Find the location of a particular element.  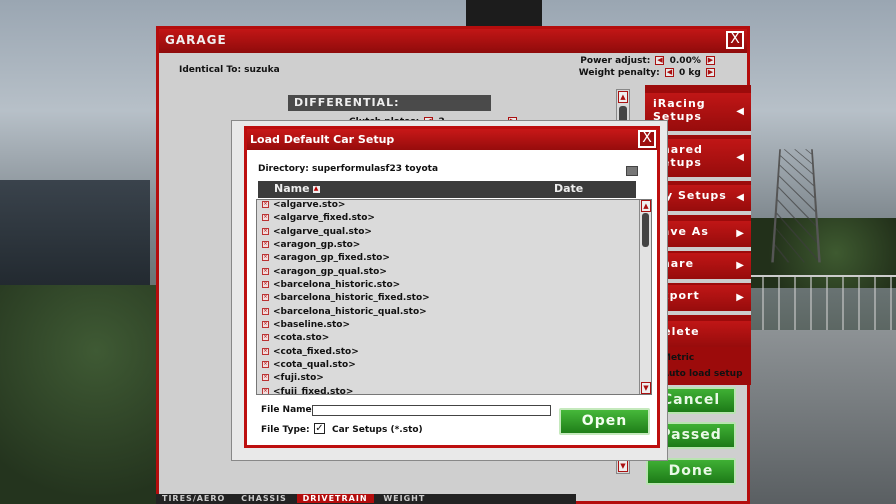

power-adjust-decrease-button: ◀ is located at coordinates (660, 60).